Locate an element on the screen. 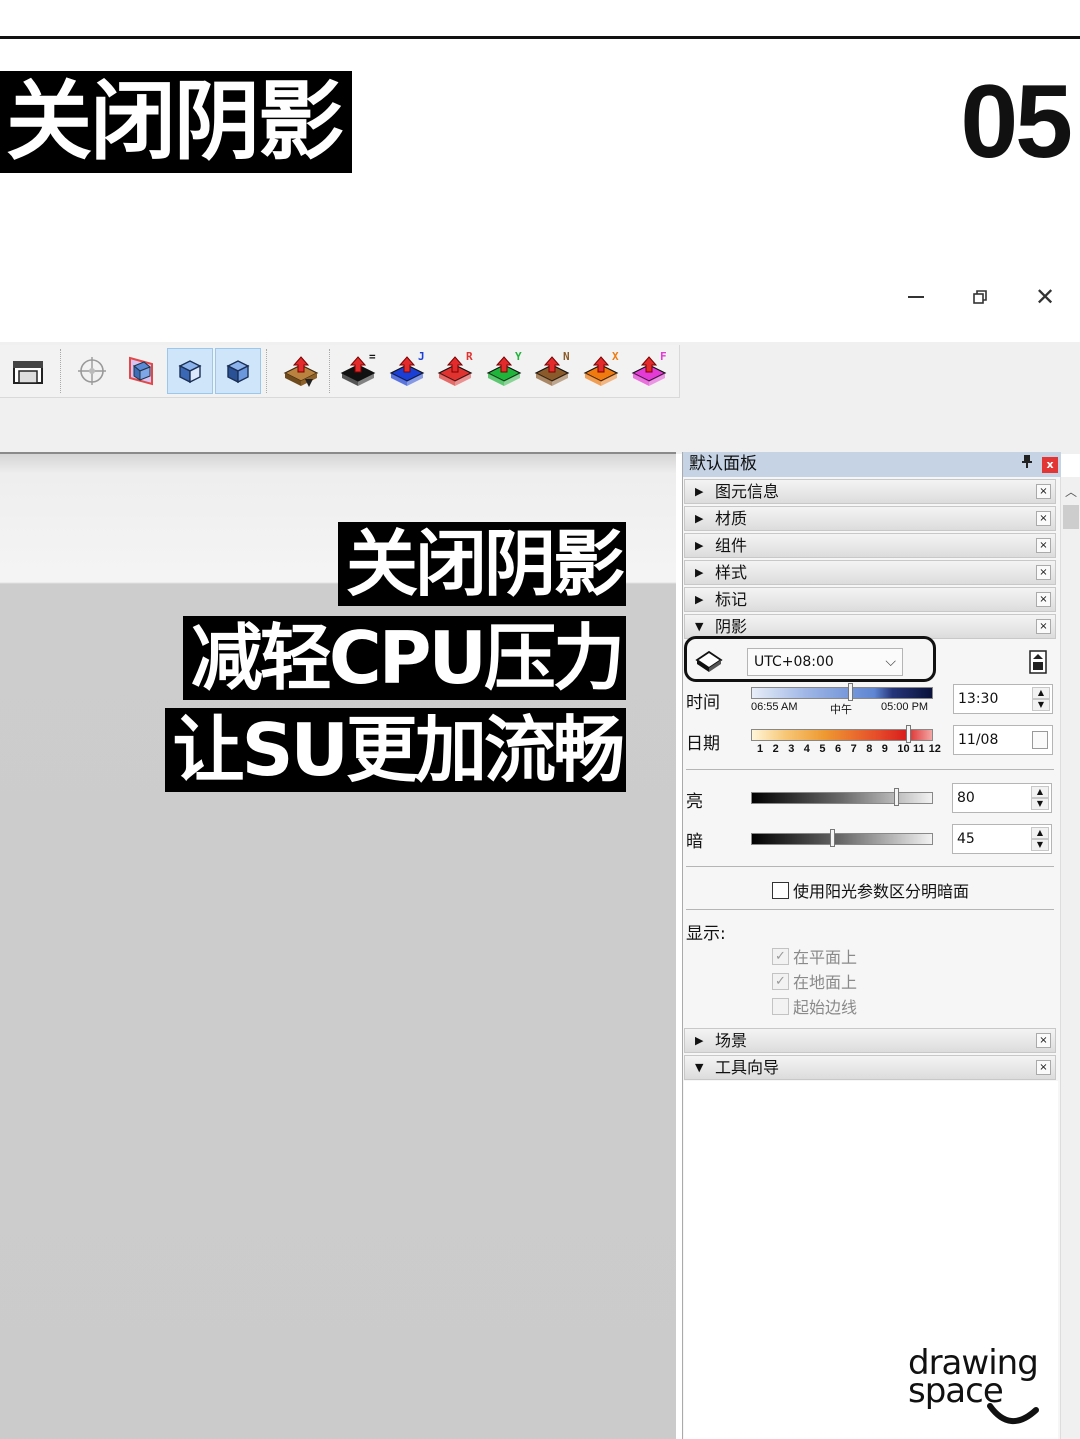 This screenshot has width=1080, height=1439. time-label: 时间 is located at coordinates (703, 703).